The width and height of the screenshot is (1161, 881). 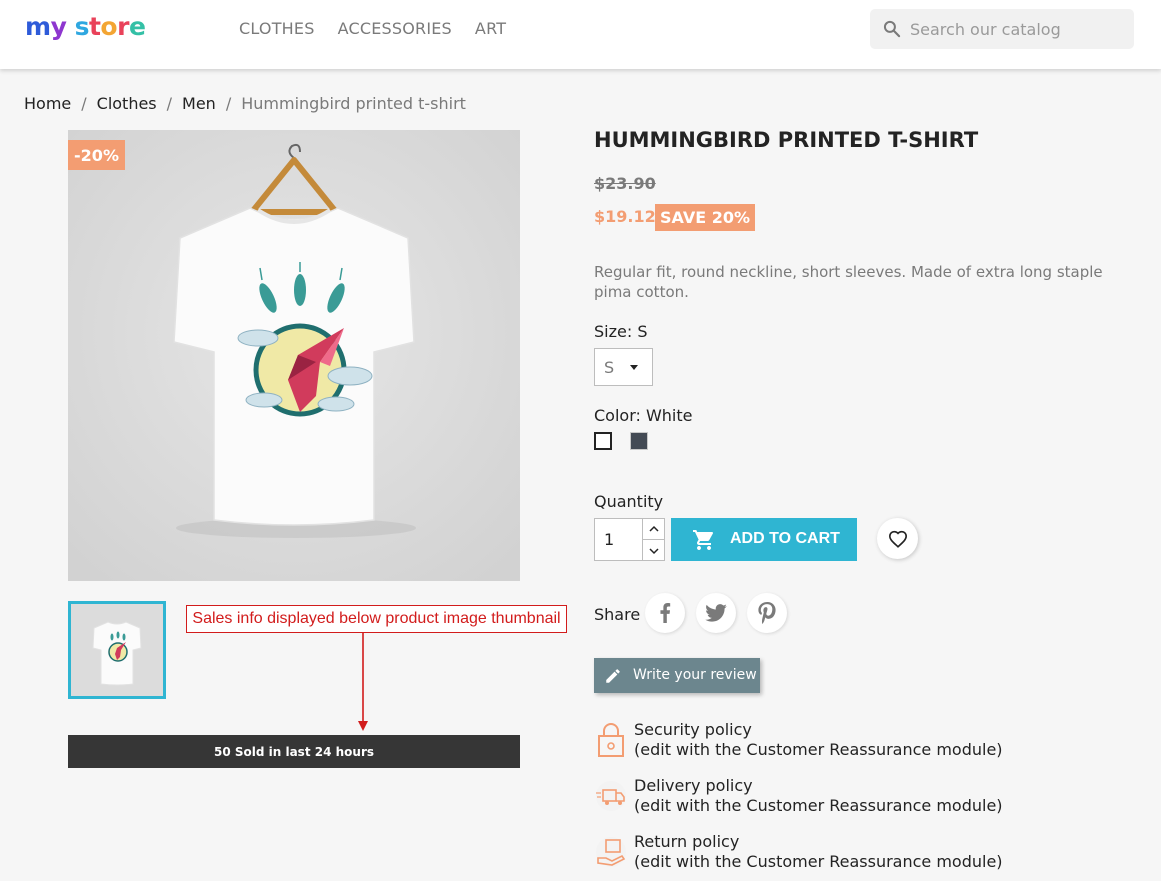 What do you see at coordinates (621, 331) in the screenshot?
I see `size-label: Size: S` at bounding box center [621, 331].